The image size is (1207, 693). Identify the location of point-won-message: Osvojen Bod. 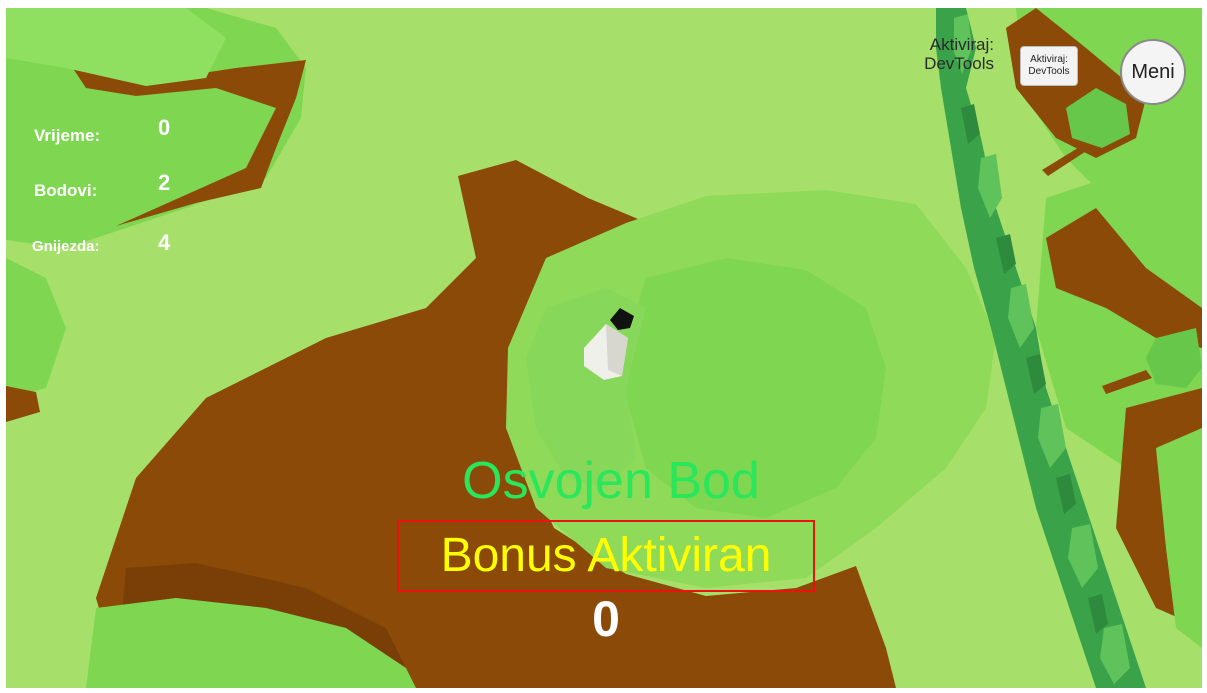
(611, 481).